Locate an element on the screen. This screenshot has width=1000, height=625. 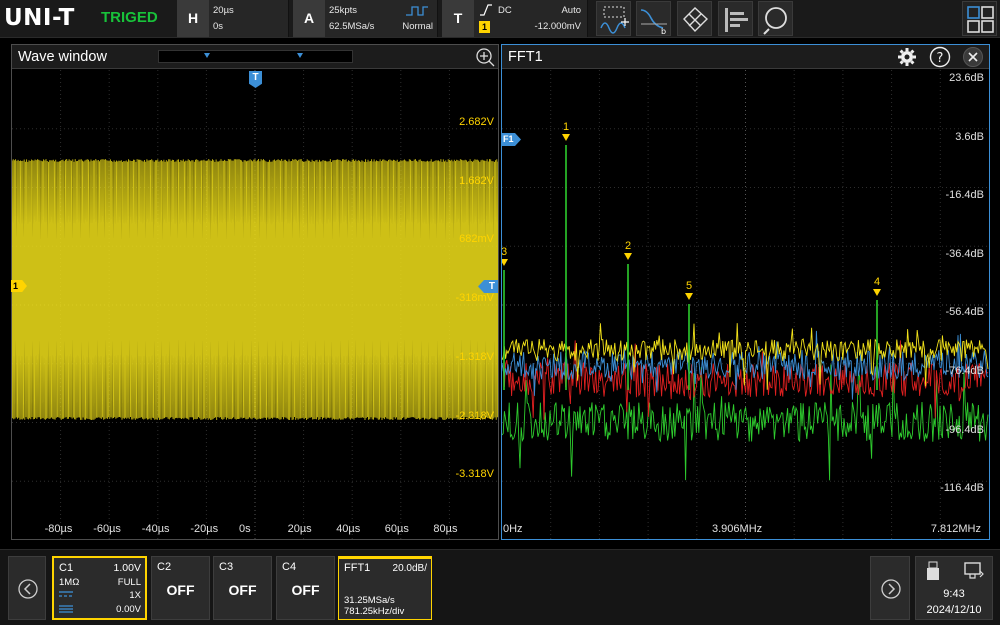
wave-window-title: Wave window is located at coordinates (62, 57).